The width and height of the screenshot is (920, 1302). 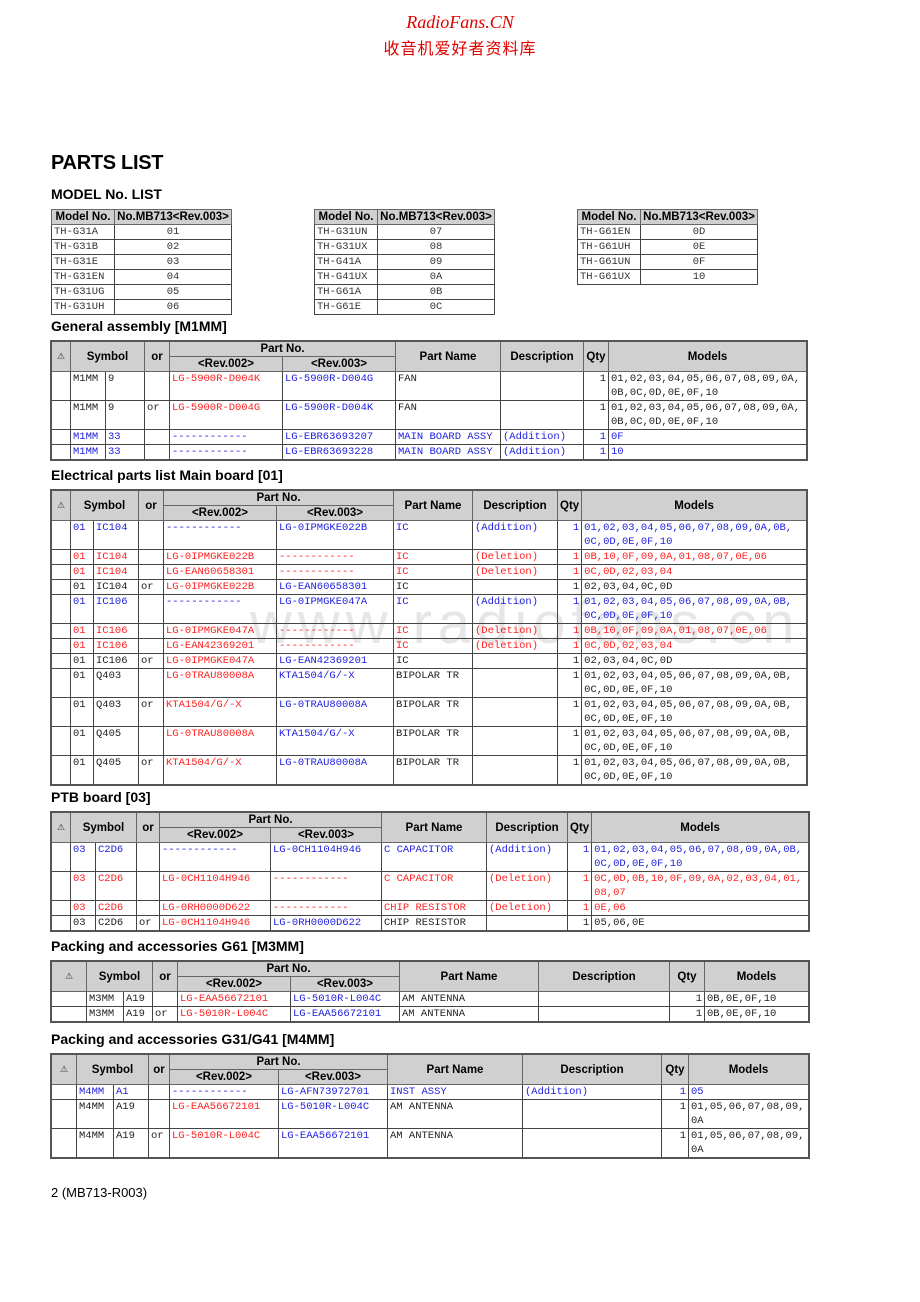 I want to click on part-name: AM ANTENNA, so click(x=455, y=1143).